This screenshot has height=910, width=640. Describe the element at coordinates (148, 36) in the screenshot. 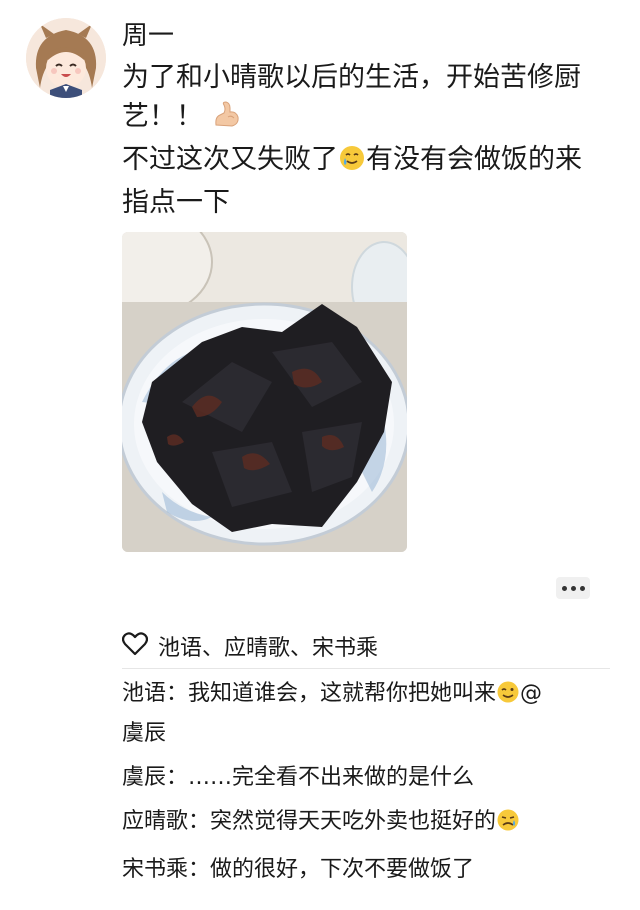

I see `author-name: 周一` at that location.